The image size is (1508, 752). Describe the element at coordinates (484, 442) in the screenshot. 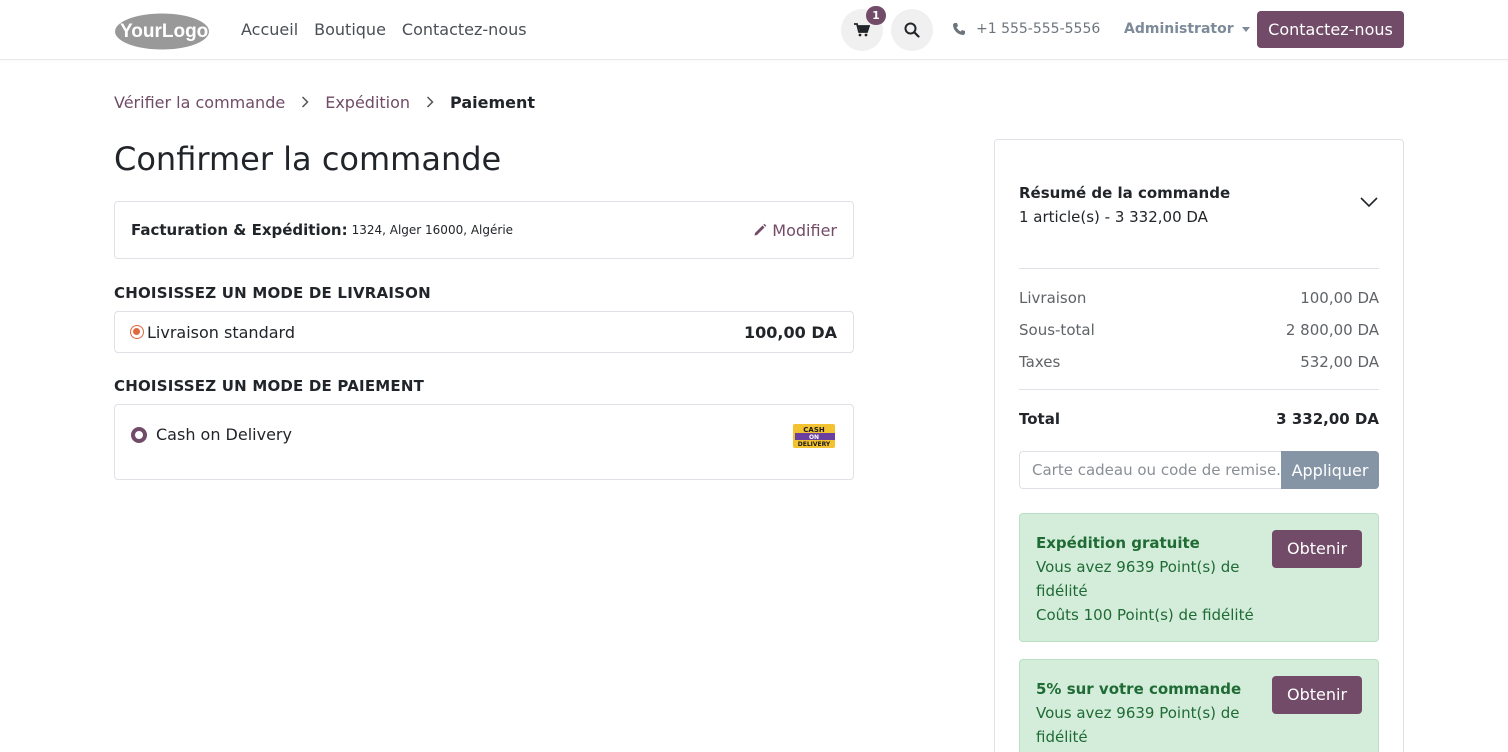

I see `payment-option: Cash on Delivery CASH ON DELIVERY` at that location.